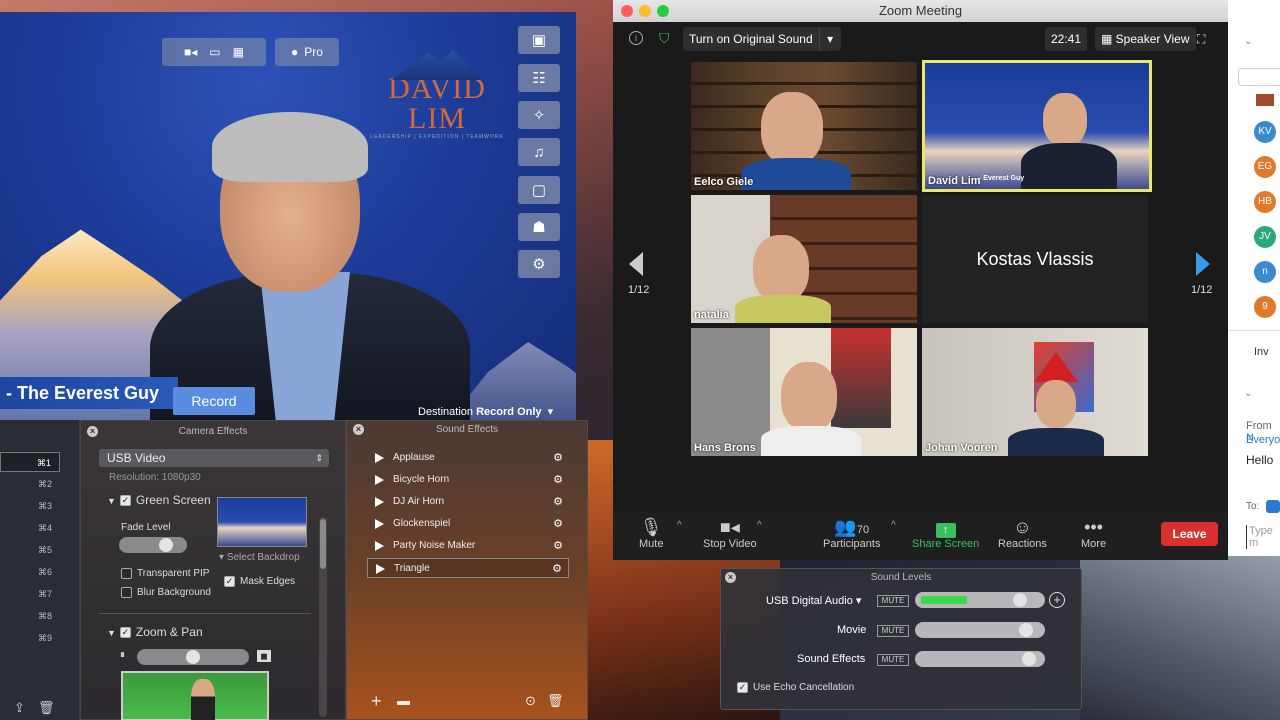 The width and height of the screenshot is (1280, 720). Describe the element at coordinates (813, 600) in the screenshot. I see `usb-audio-selector: USB Digital Audio ▾` at that location.